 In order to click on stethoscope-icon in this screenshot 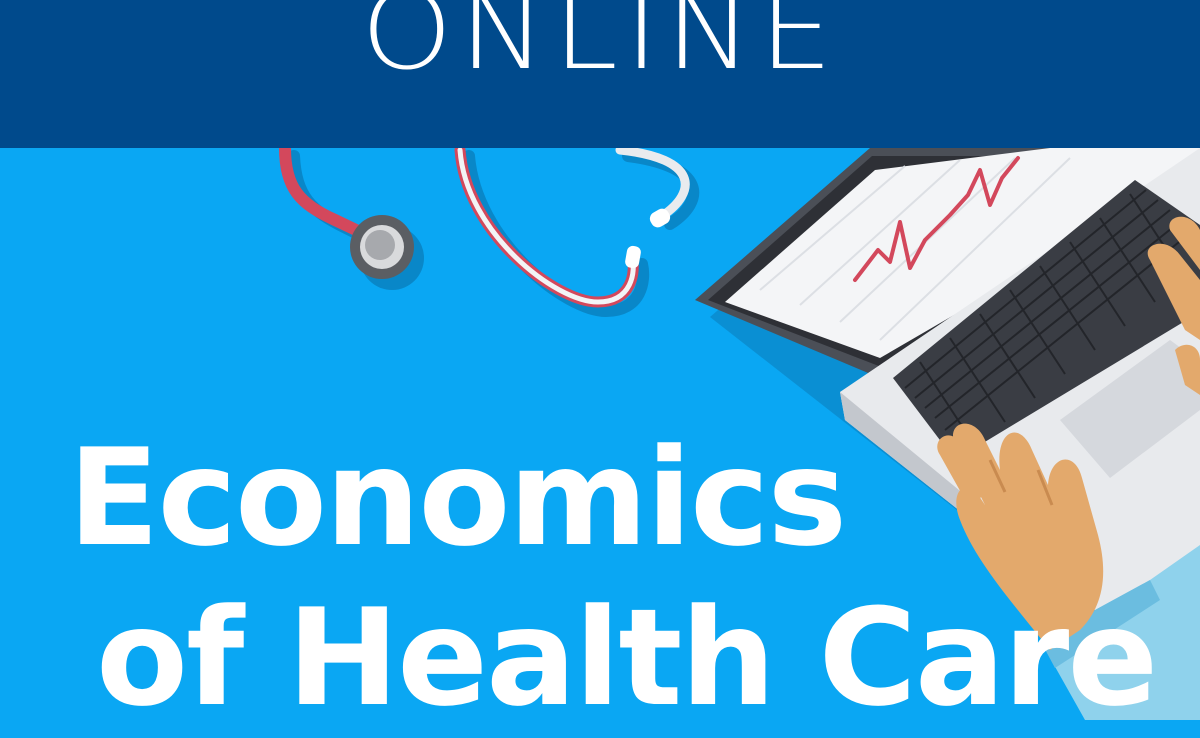, I will do `click(489, 230)`.